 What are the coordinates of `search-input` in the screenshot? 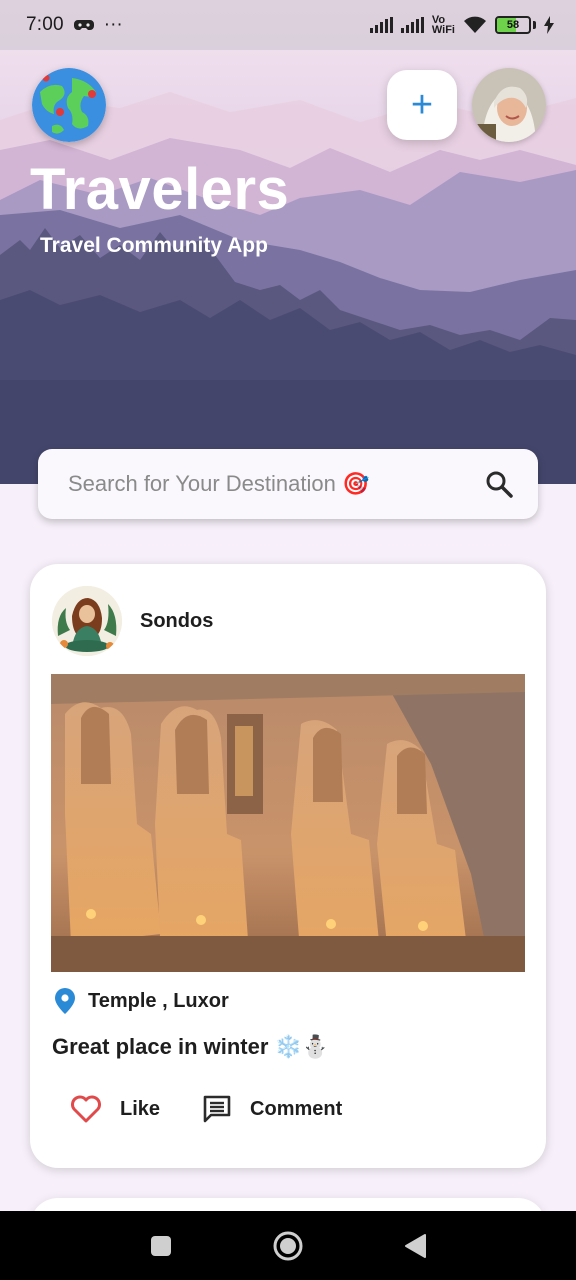 It's located at (276, 484).